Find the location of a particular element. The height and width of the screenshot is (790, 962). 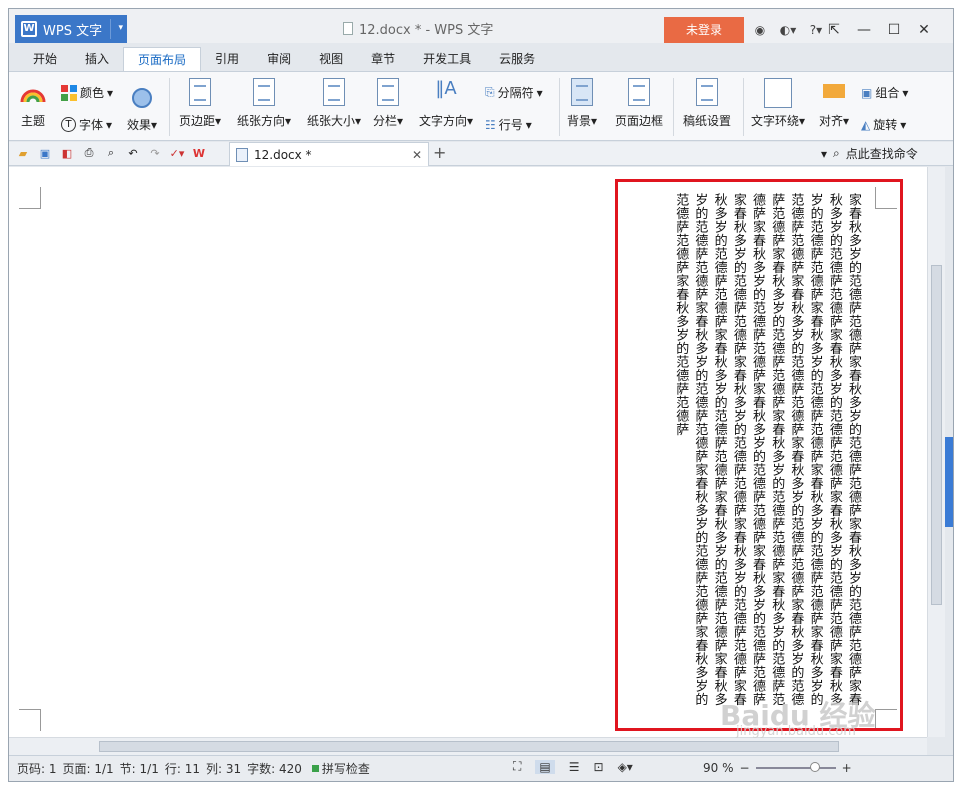

new-tab-icon: + is located at coordinates (439, 152).